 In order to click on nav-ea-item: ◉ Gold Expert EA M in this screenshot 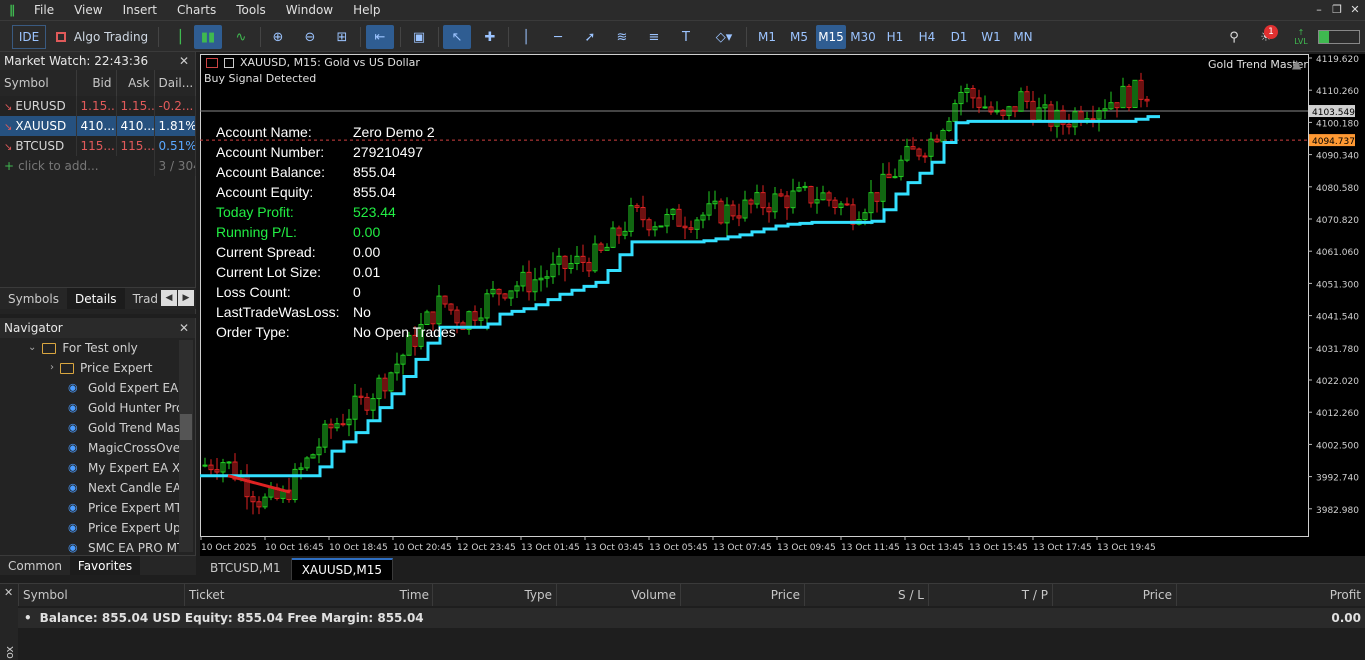, I will do `click(130, 388)`.